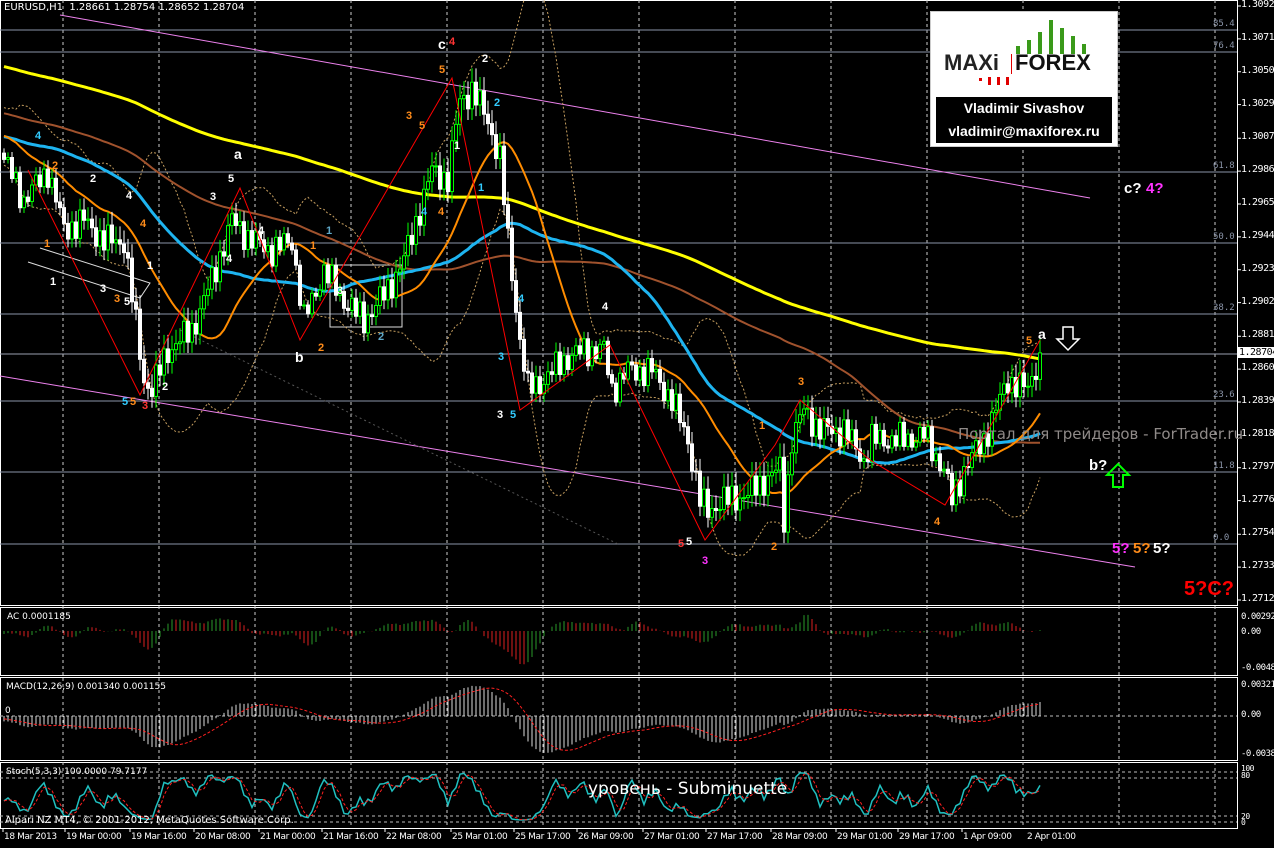  Describe the element at coordinates (1257, 137) in the screenshot. I see `price-axis-label: 1.30075` at that location.